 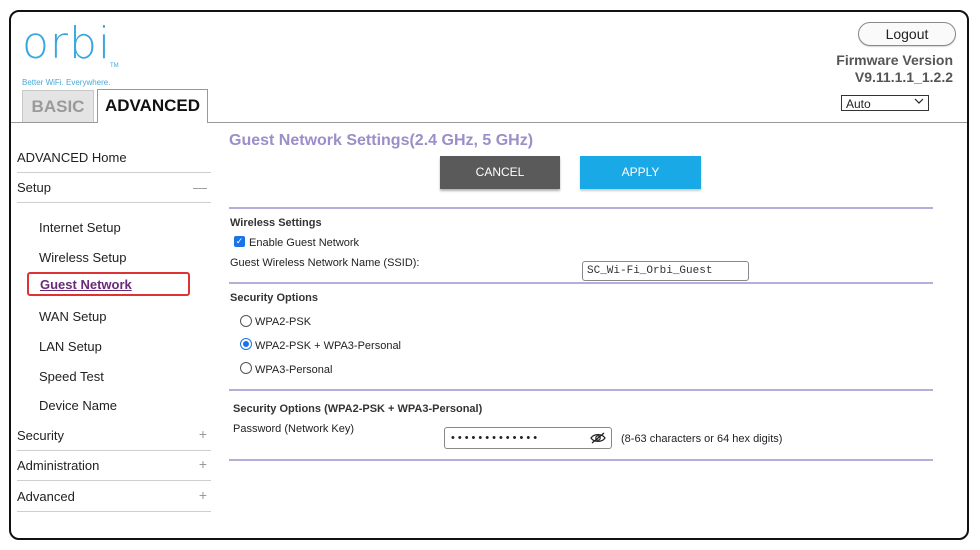 I want to click on firmware-label: Firmware Version, so click(x=894, y=60).